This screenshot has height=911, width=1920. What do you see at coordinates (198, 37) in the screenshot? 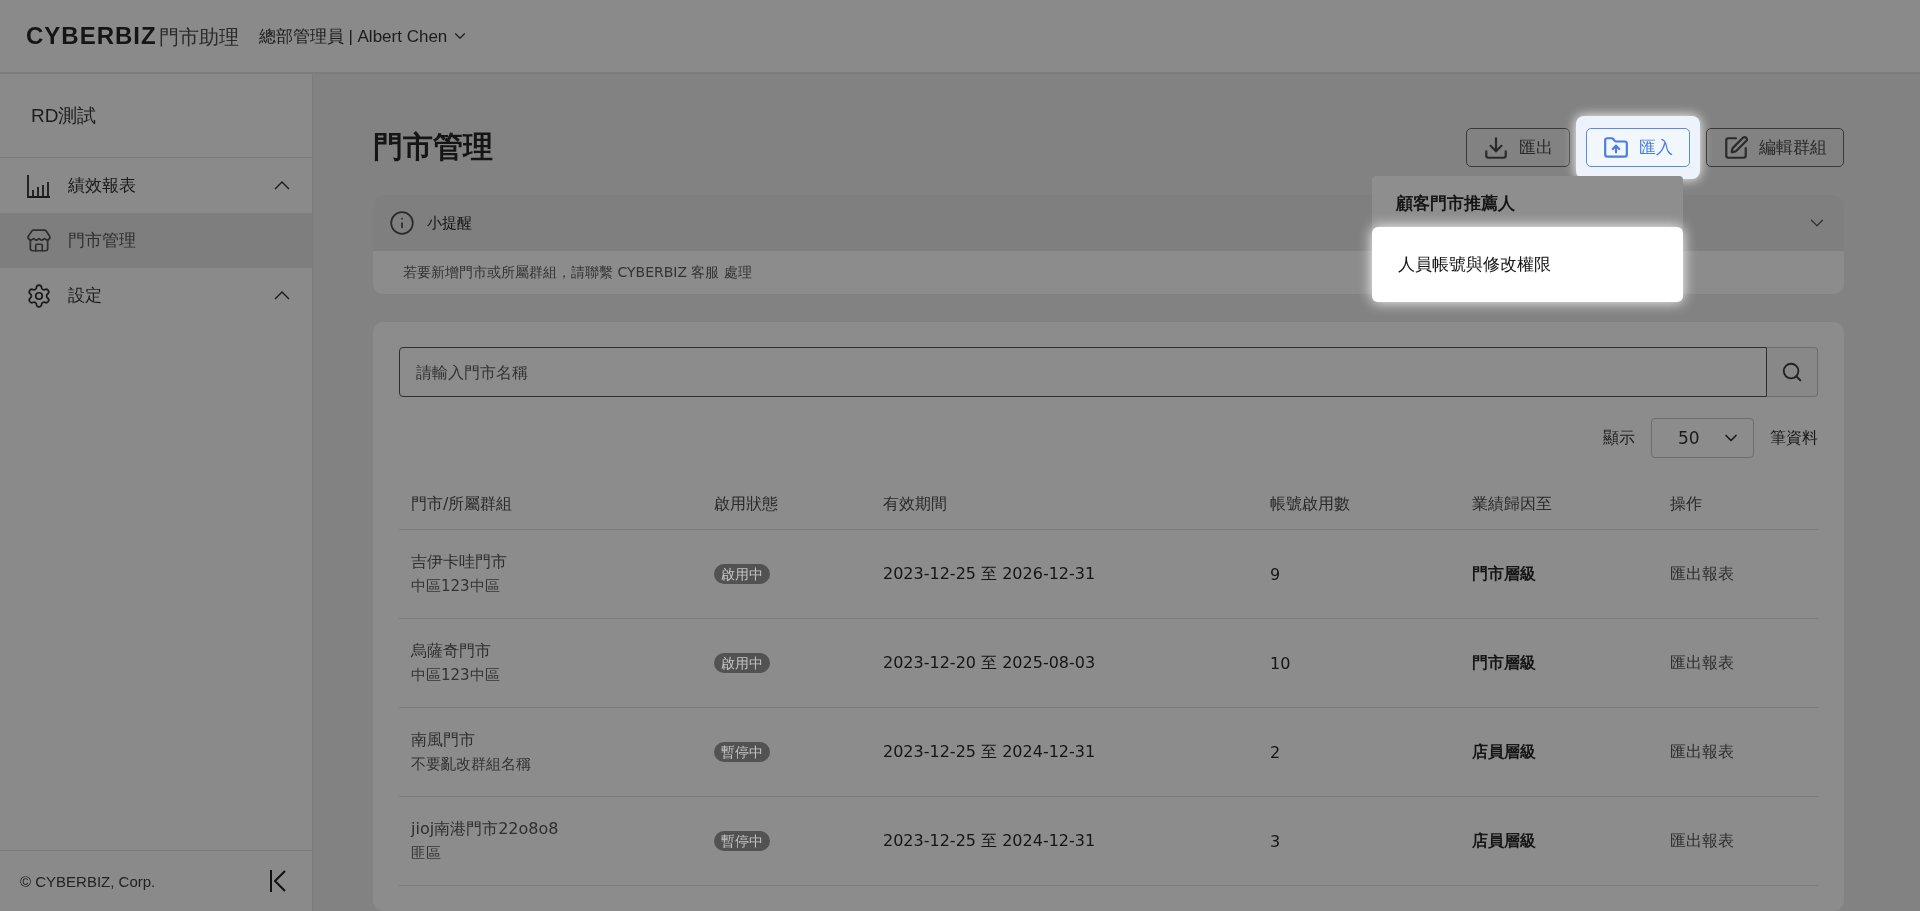
I see `logo-subtitle: 門市助理` at bounding box center [198, 37].